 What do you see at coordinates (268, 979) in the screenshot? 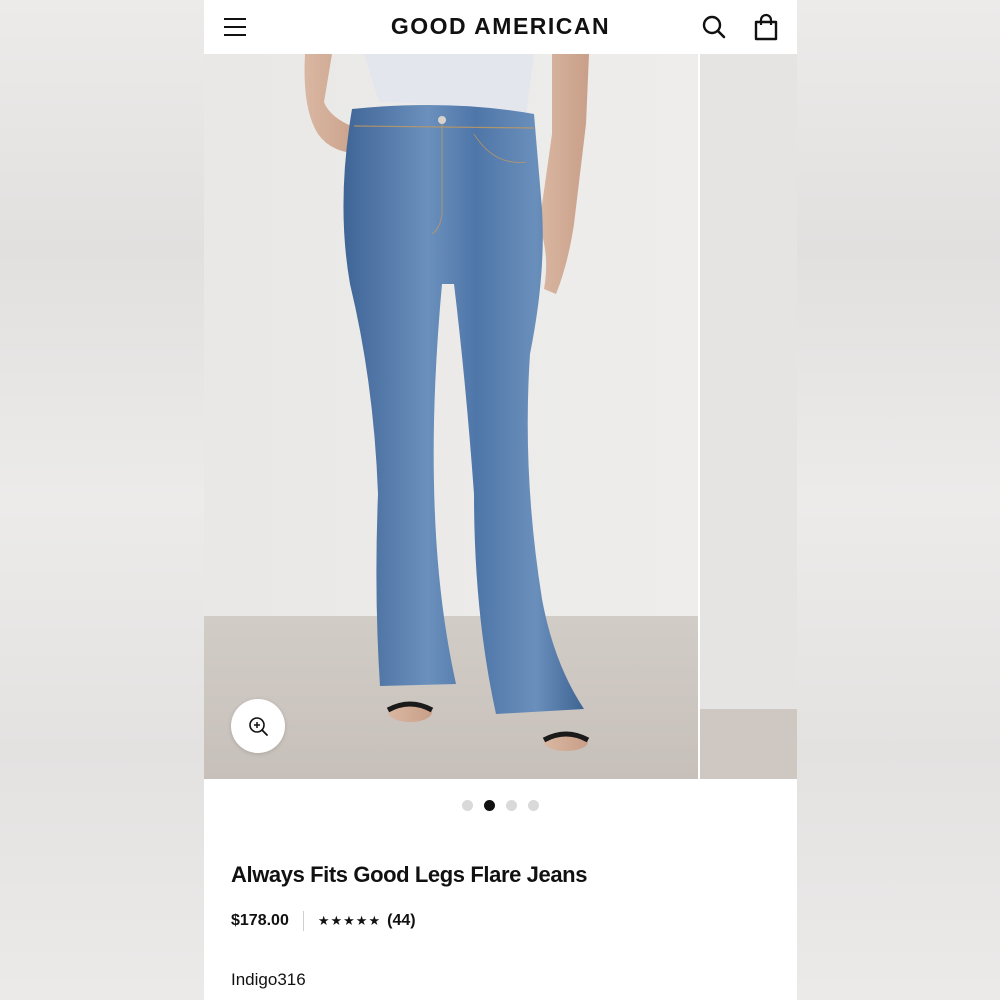
I see `selected-color-name: Indigo316` at bounding box center [268, 979].